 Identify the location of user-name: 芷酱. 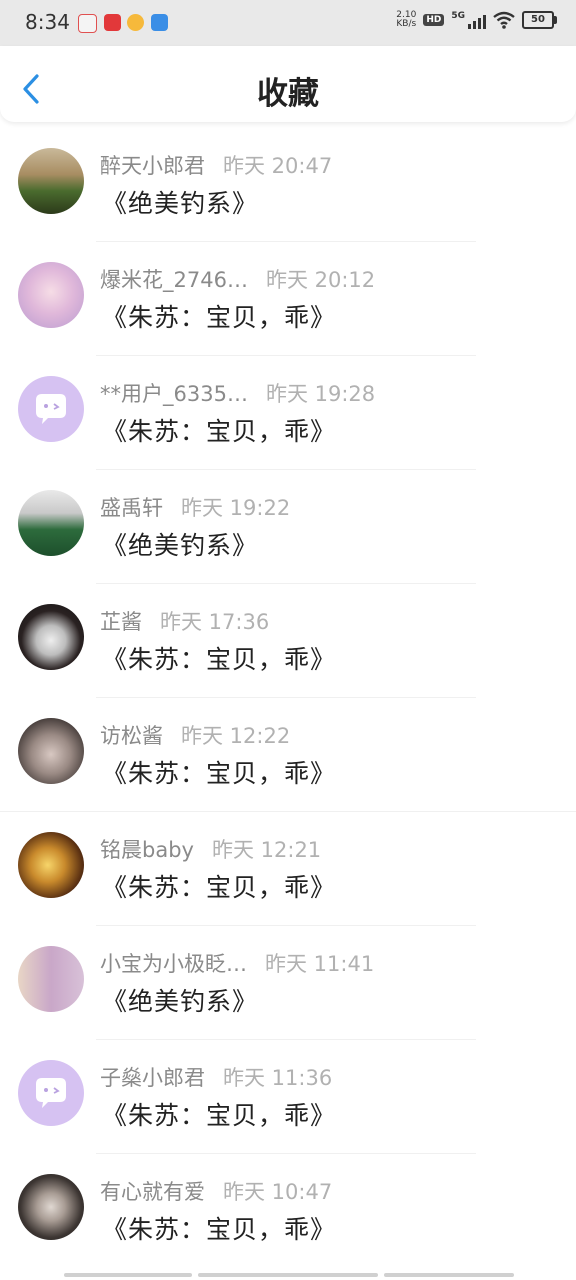
(121, 621).